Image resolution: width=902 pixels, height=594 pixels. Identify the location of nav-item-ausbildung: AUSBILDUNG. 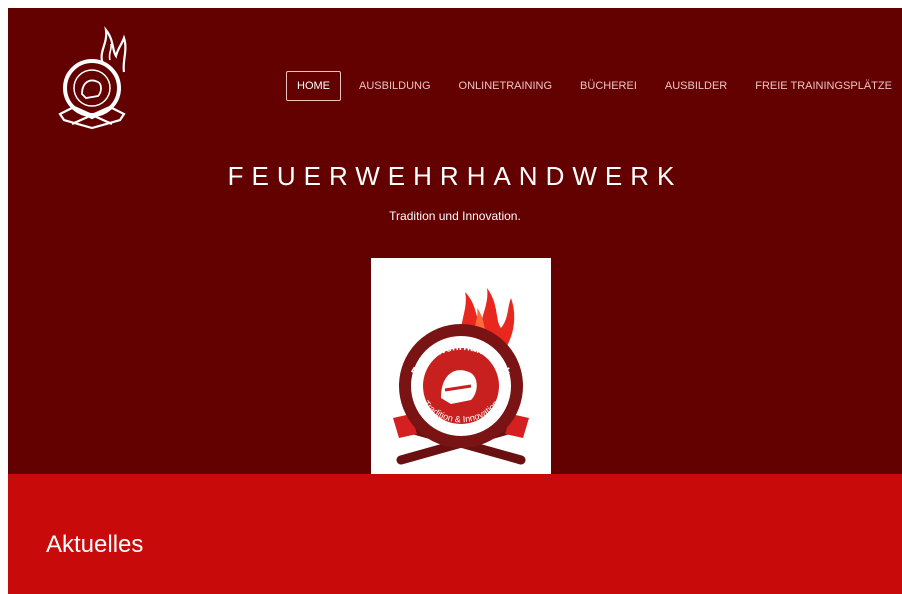
(395, 86).